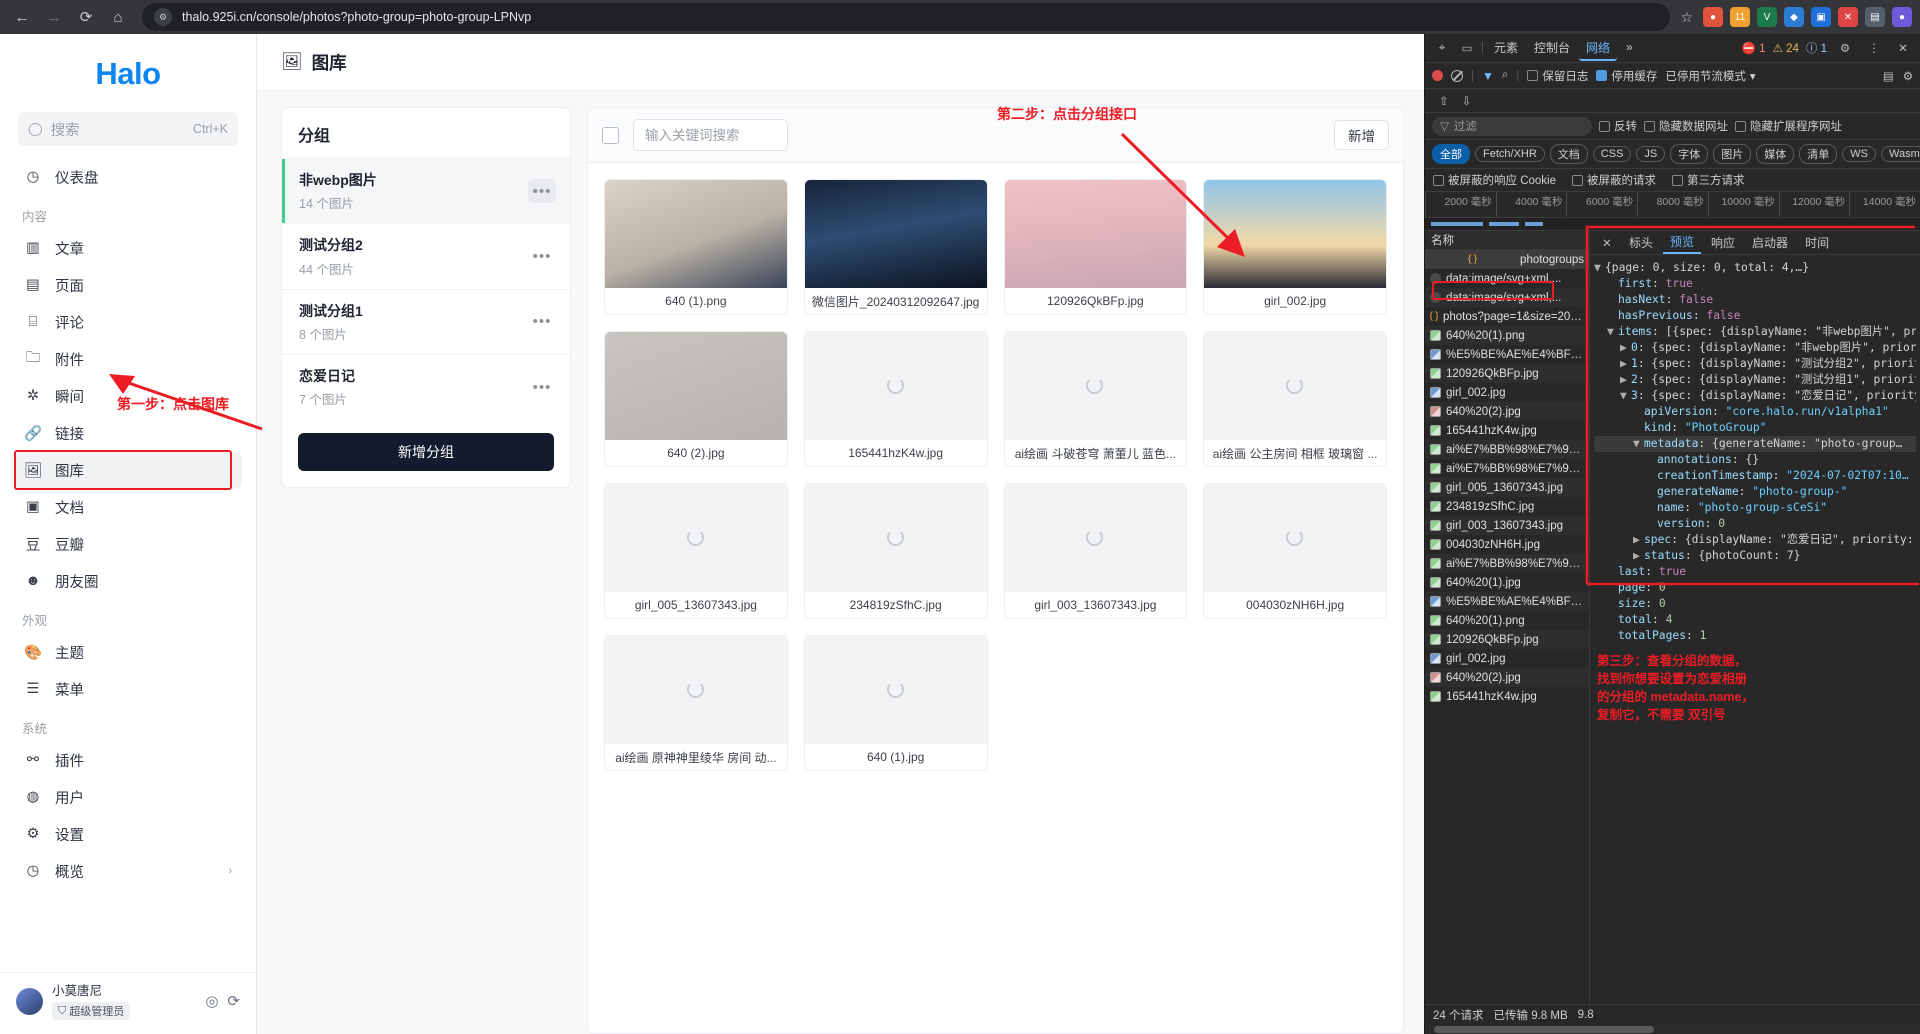  What do you see at coordinates (1488, 76) in the screenshot?
I see `filter-icon: ▼` at bounding box center [1488, 76].